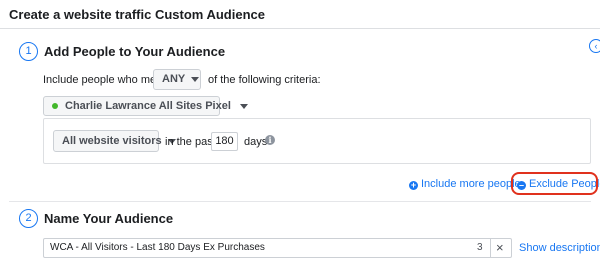 The image size is (600, 277). Describe the element at coordinates (471, 184) in the screenshot. I see `include-more-label: Include more people` at that location.